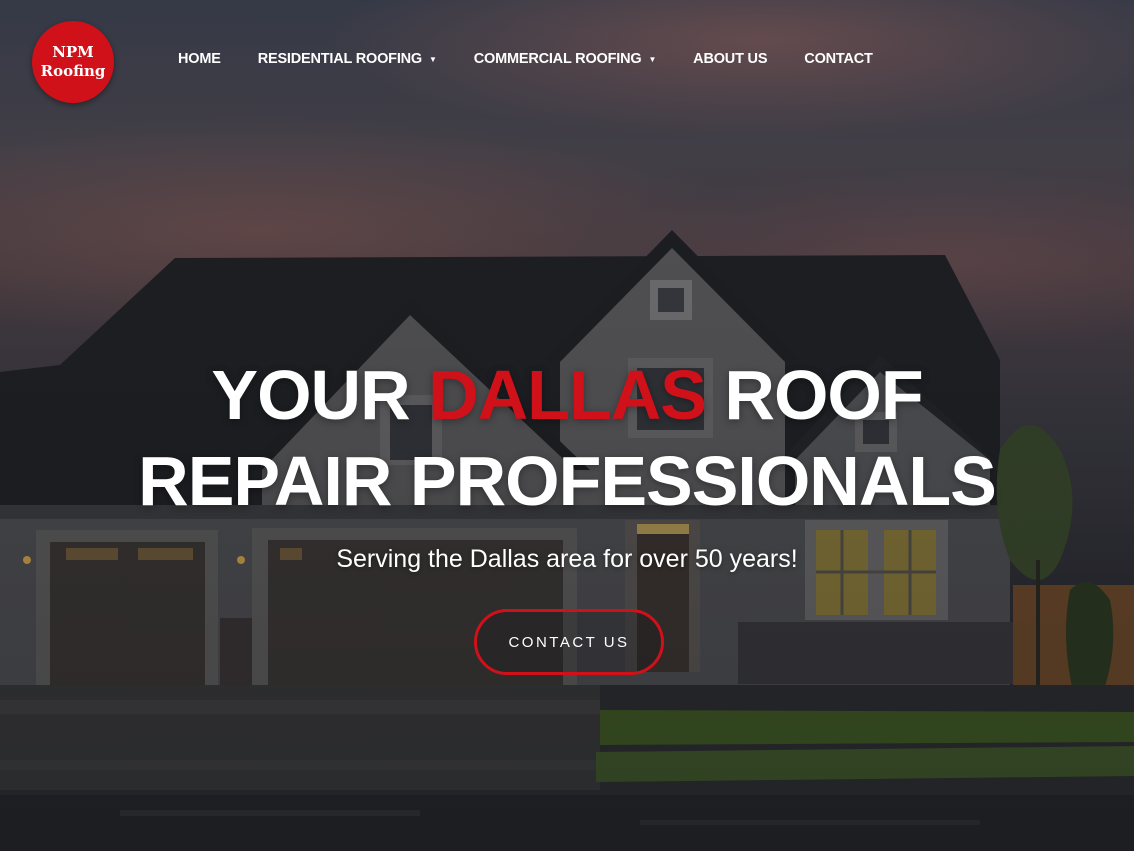 This screenshot has height=851, width=1134. I want to click on headline-line-2: REPAIR PROFESSIONALS, so click(567, 481).